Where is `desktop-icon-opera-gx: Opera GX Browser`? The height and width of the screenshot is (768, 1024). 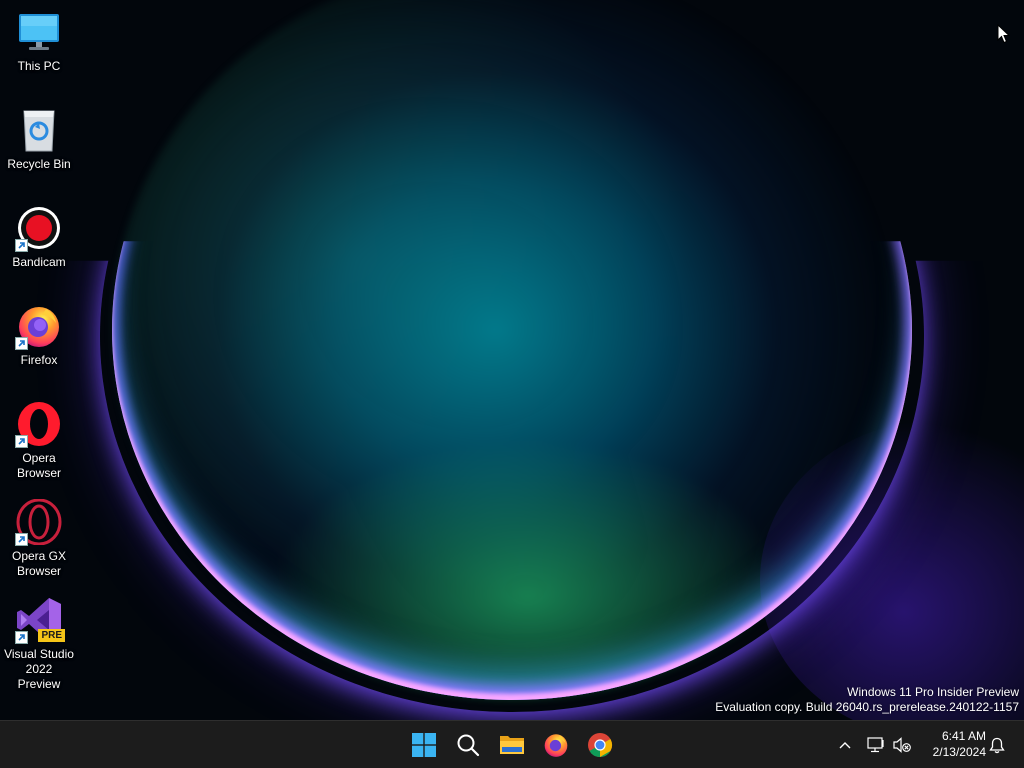
desktop-icon-opera-gx: Opera GX Browser is located at coordinates (39, 538).